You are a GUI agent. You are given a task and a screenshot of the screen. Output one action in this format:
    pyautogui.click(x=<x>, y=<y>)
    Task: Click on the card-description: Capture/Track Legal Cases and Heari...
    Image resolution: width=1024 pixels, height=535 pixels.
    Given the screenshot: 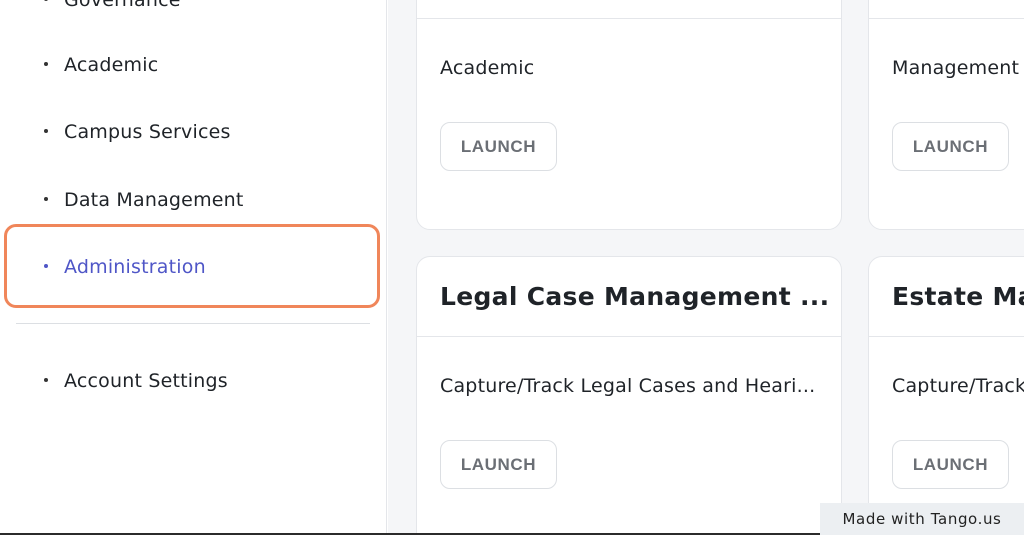 What is the action you would take?
    pyautogui.click(x=628, y=386)
    